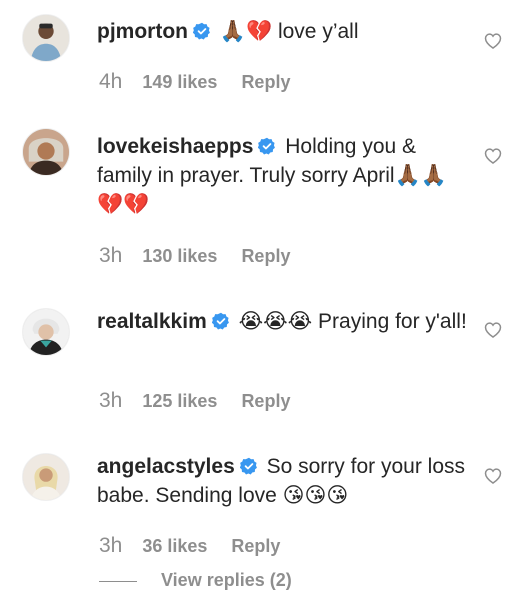 The width and height of the screenshot is (518, 598). I want to click on view-replies-button: View replies (2), so click(249, 583).